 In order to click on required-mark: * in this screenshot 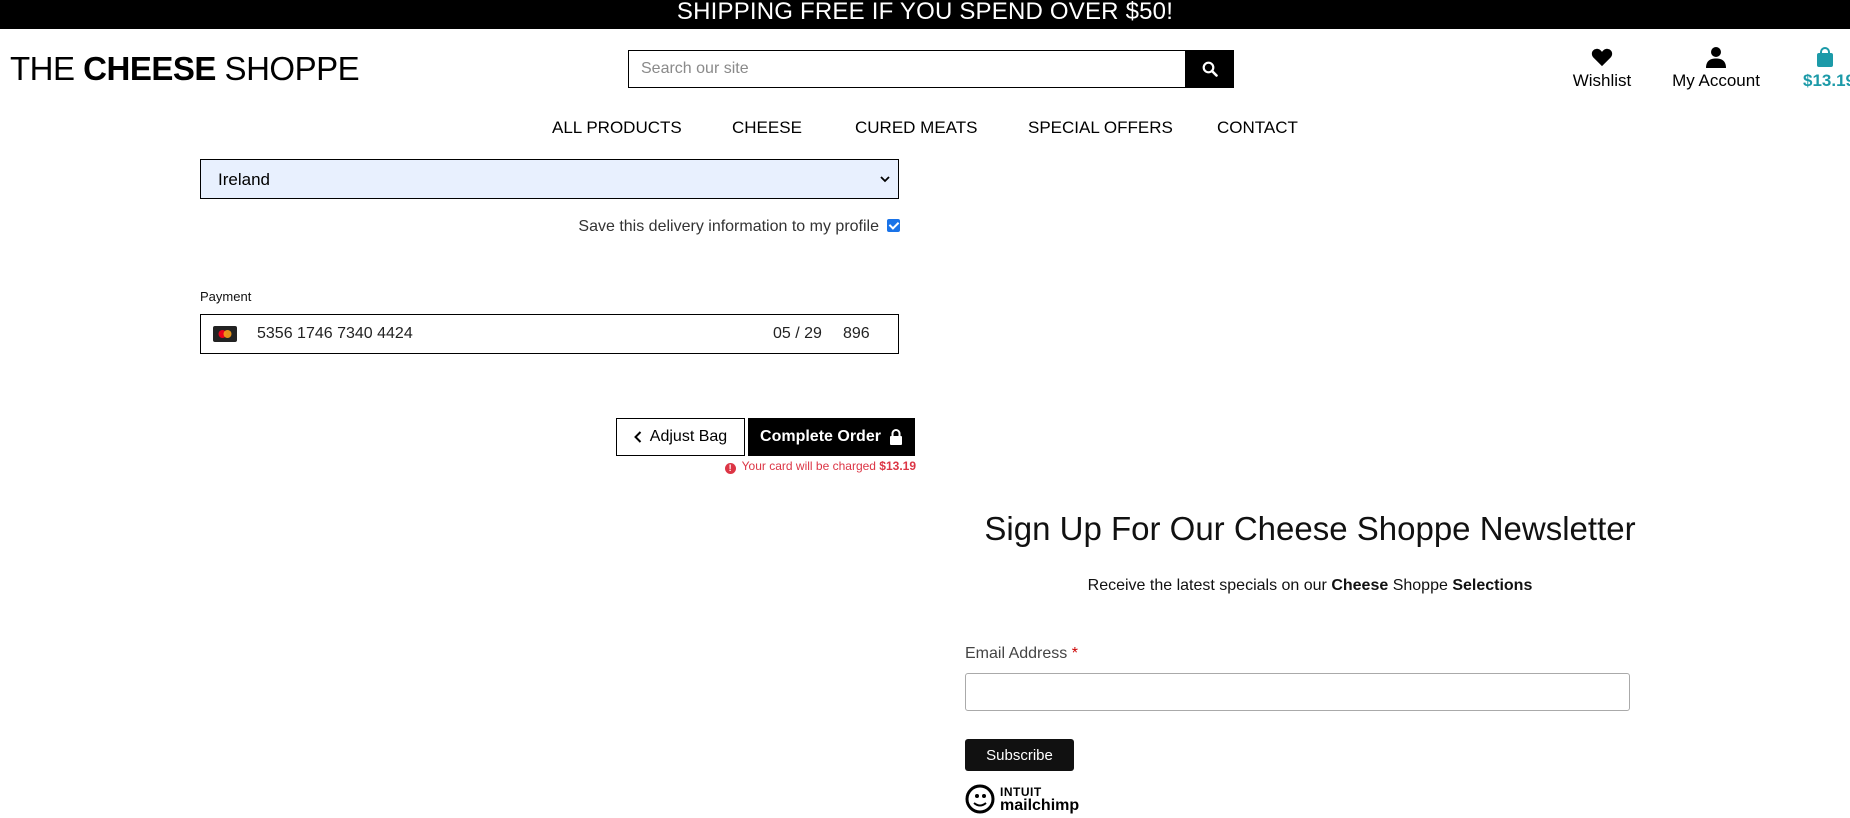, I will do `click(1074, 653)`.